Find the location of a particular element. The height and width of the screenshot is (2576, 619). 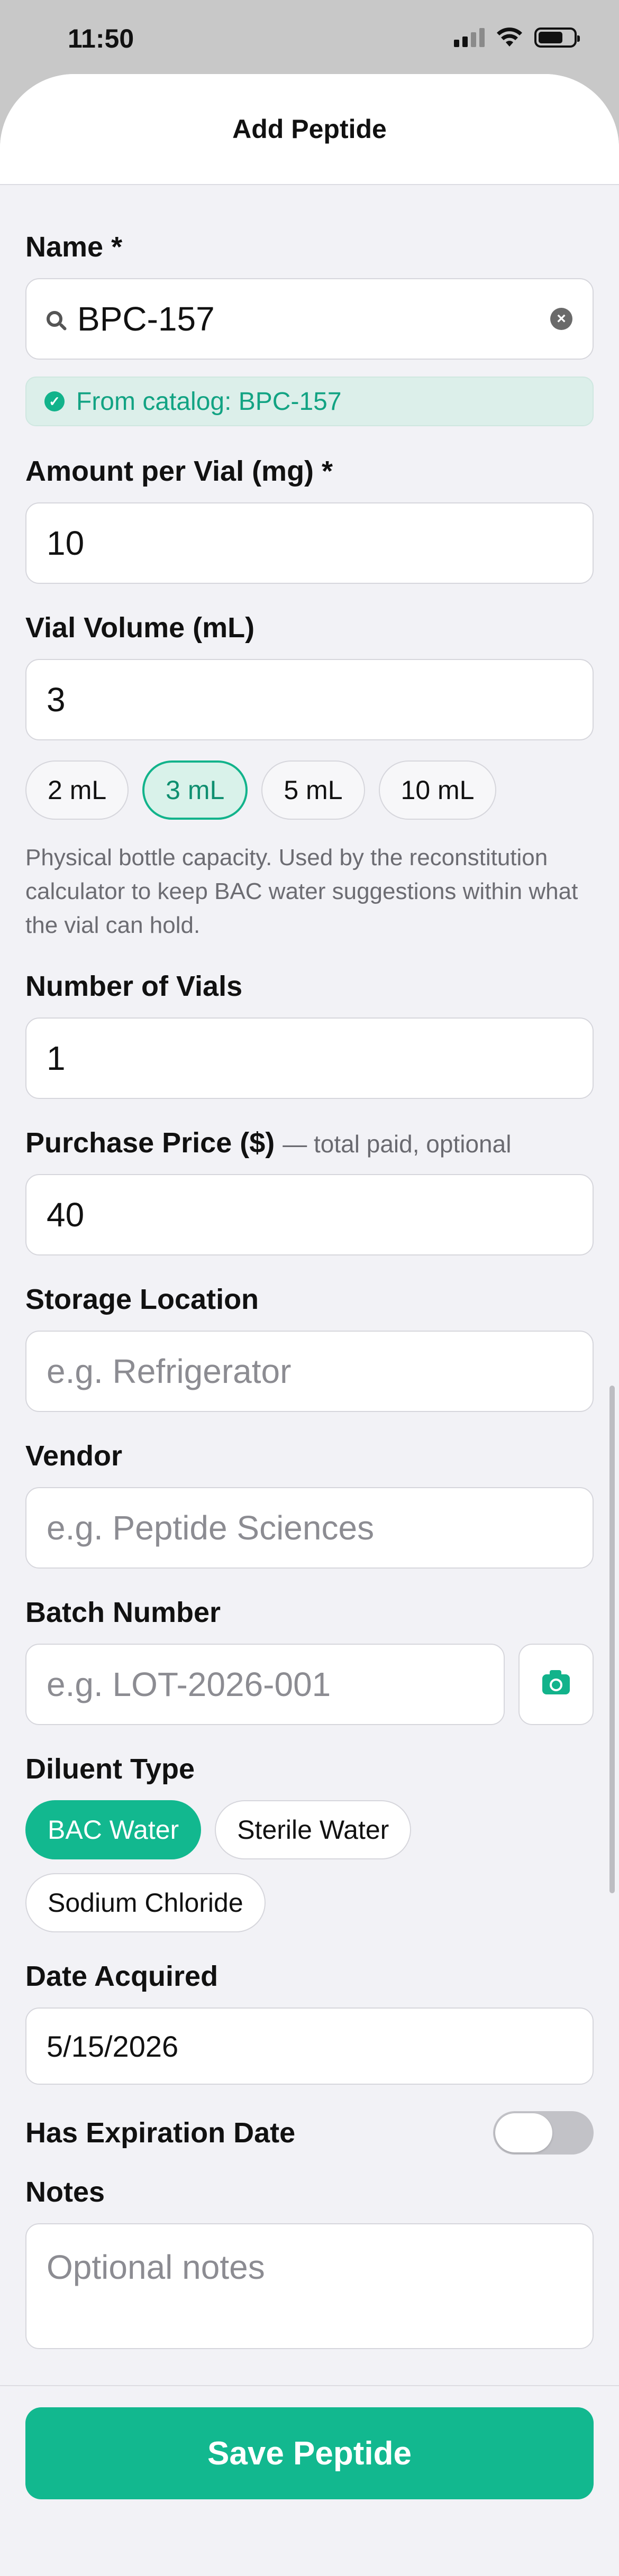

notes-textarea: Optional notes is located at coordinates (309, 2286).